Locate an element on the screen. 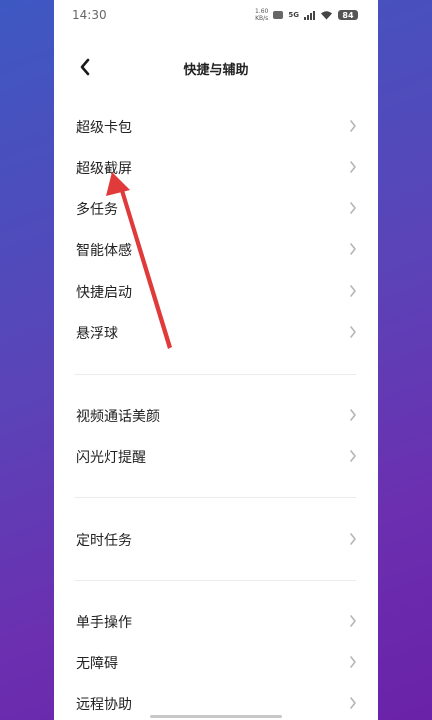 Image resolution: width=432 pixels, height=720 pixels. menu-item-label: 定时任务 is located at coordinates (104, 541).